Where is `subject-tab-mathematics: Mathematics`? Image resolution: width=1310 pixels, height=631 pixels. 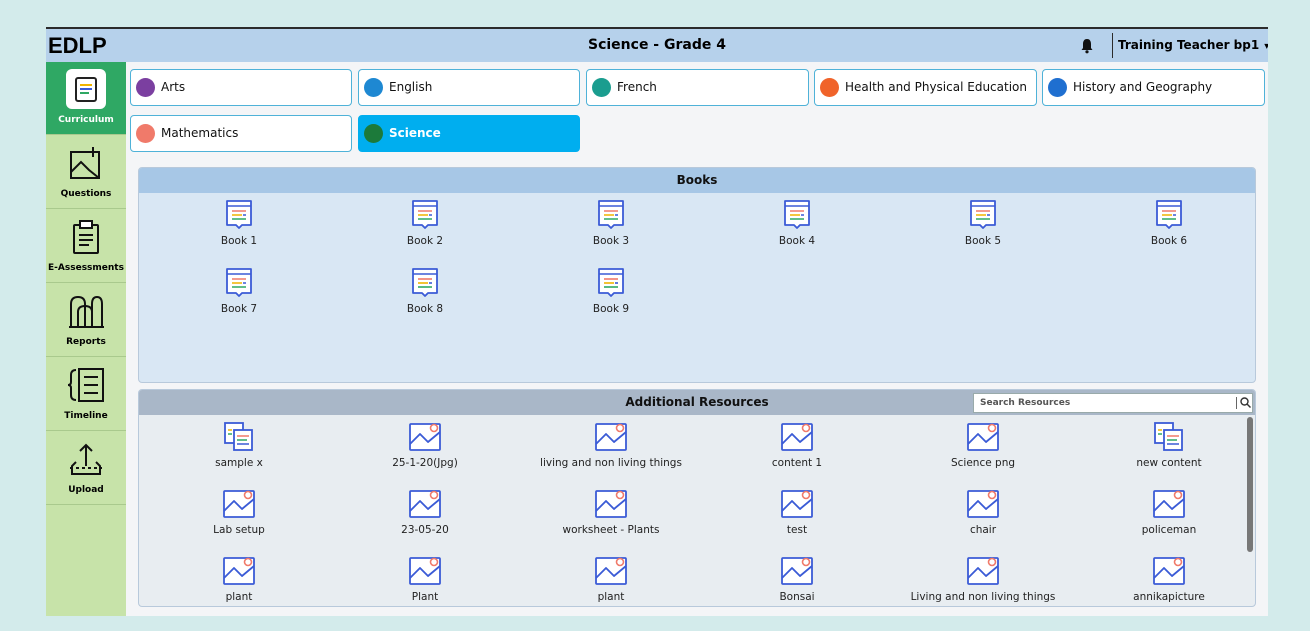
subject-tab-mathematics: Mathematics is located at coordinates (241, 133).